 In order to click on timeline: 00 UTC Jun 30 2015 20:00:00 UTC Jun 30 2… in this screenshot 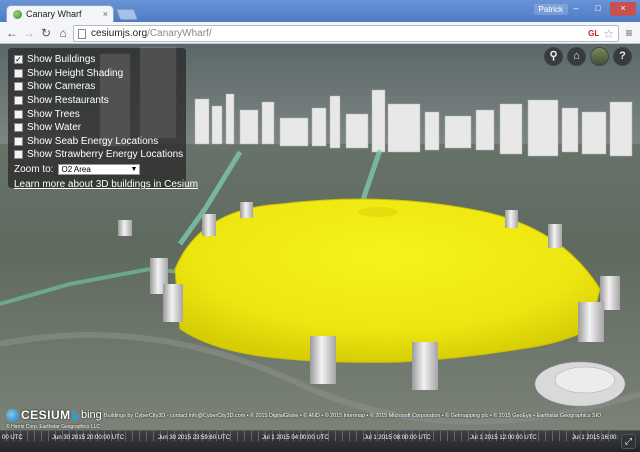, I will do `click(320, 441)`.